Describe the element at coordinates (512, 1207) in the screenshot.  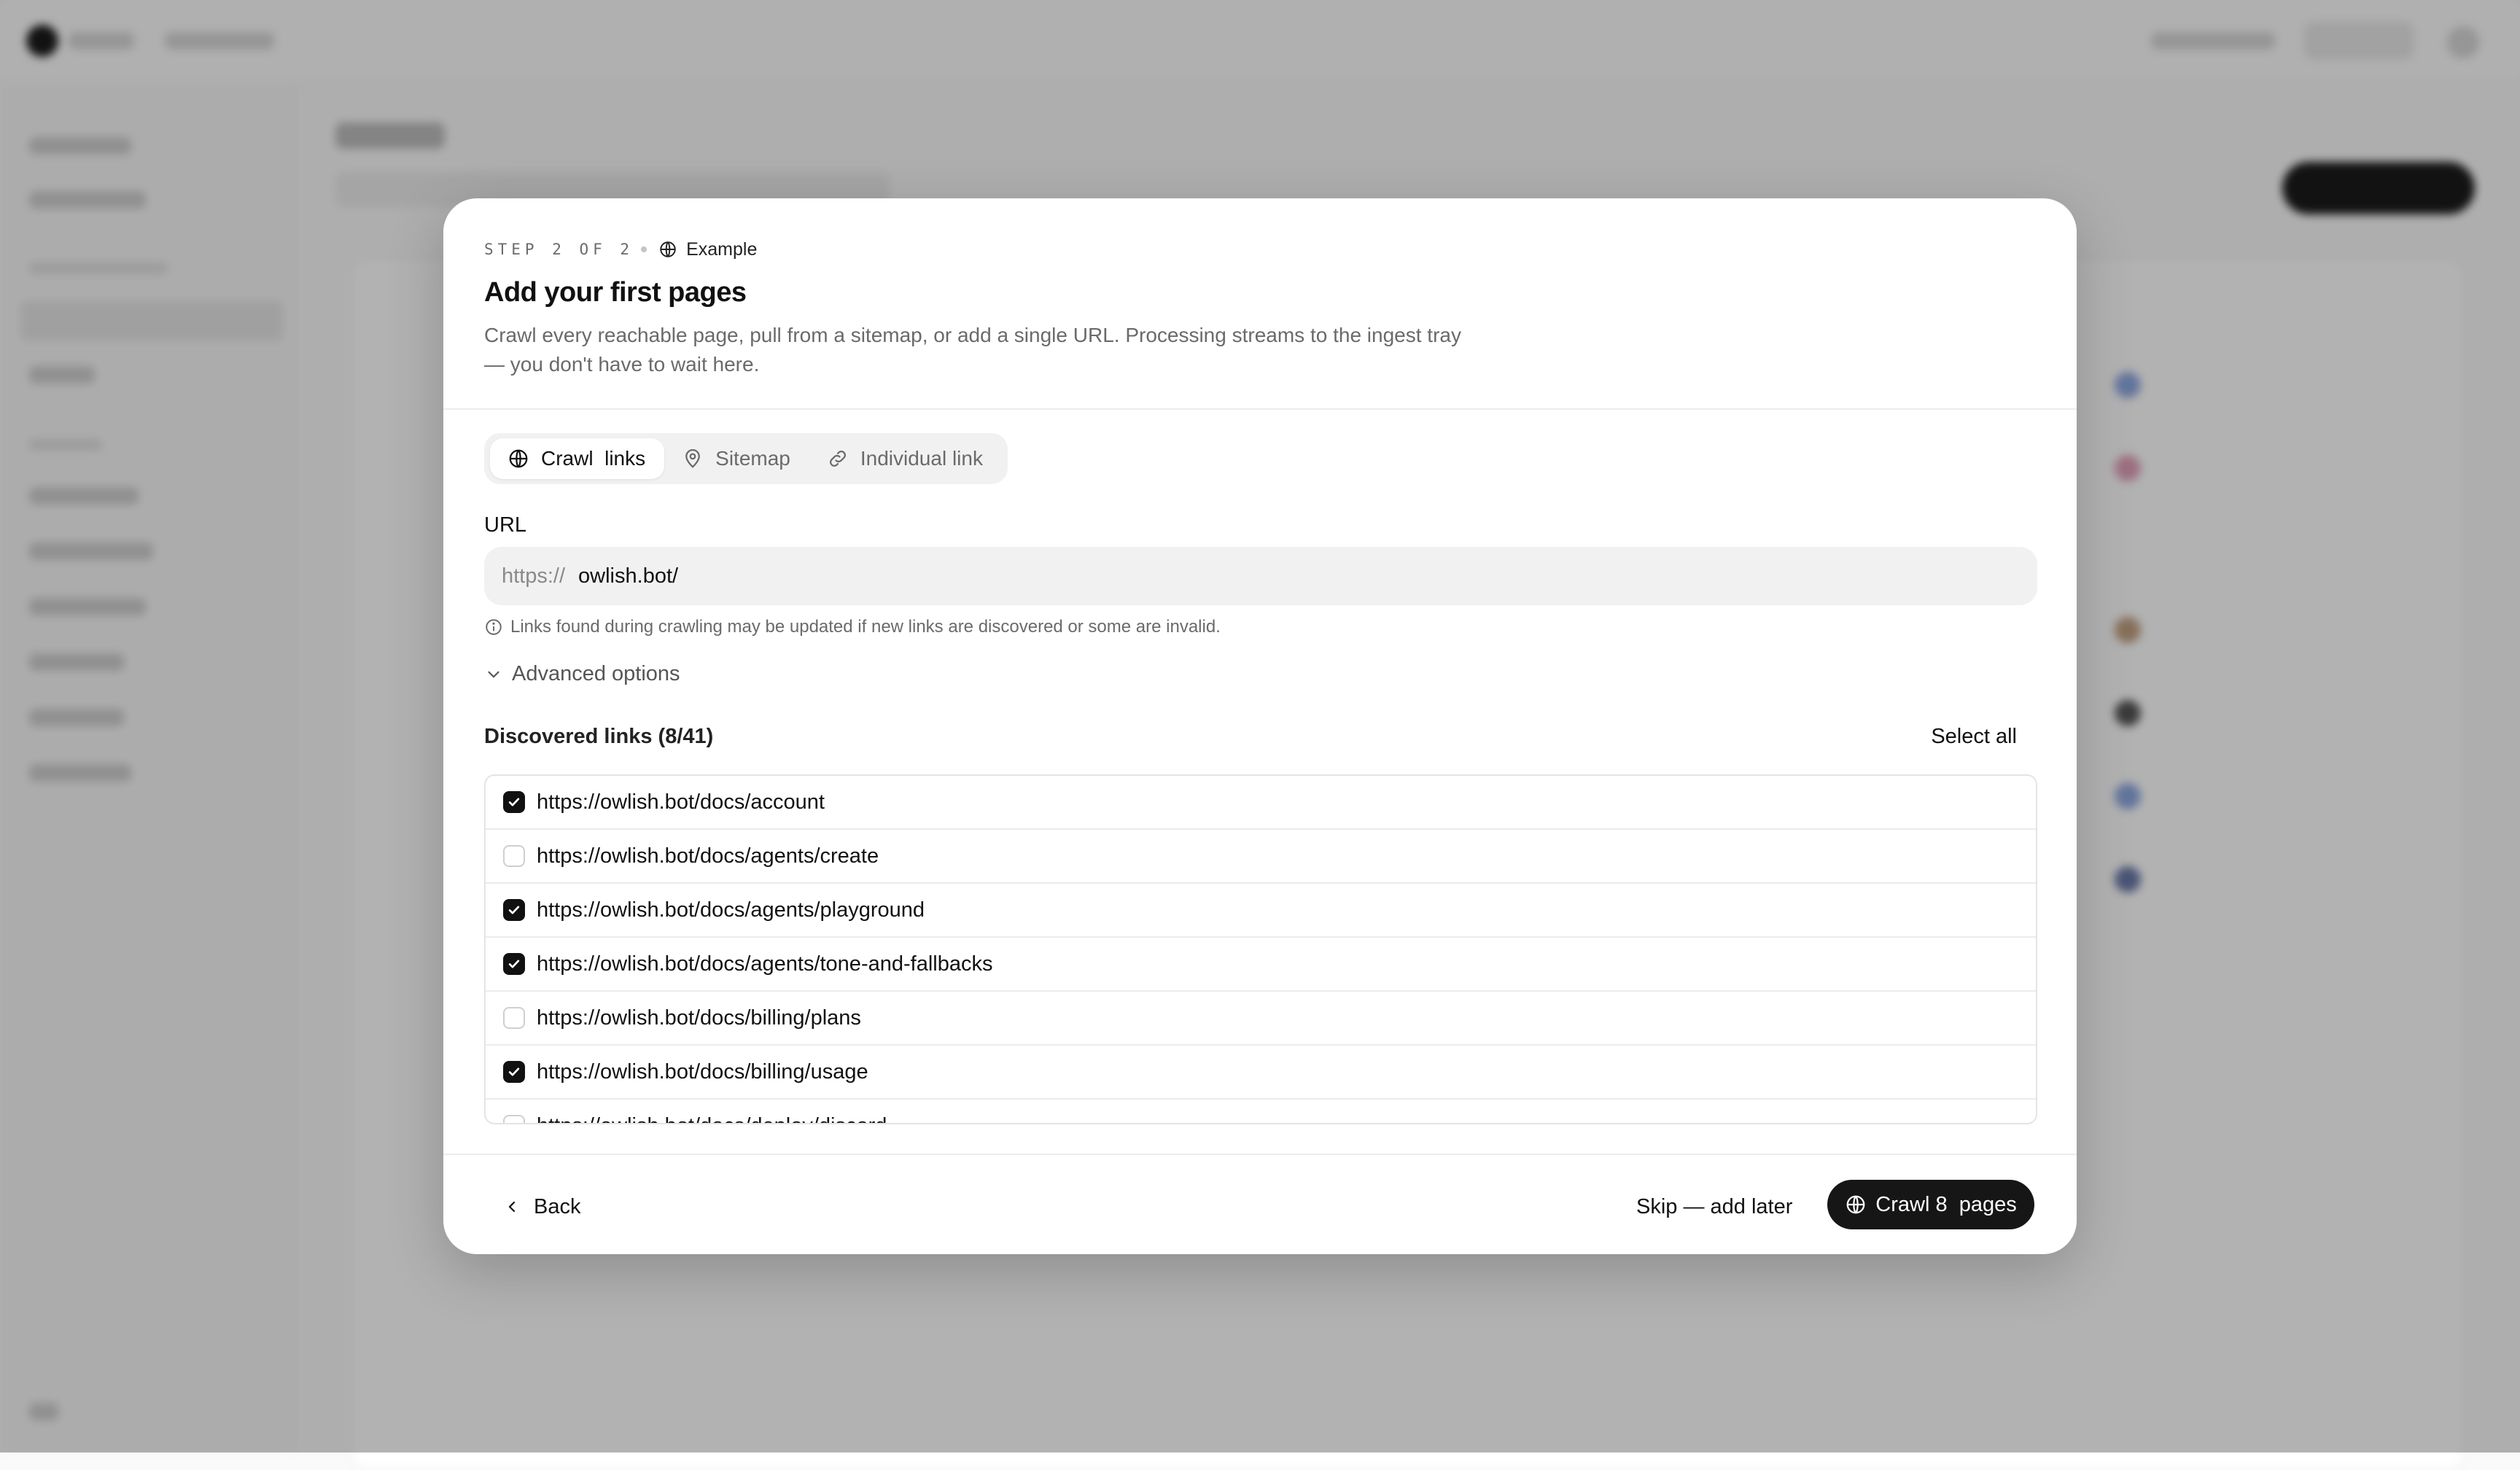
I see `chevron-left-icon` at that location.